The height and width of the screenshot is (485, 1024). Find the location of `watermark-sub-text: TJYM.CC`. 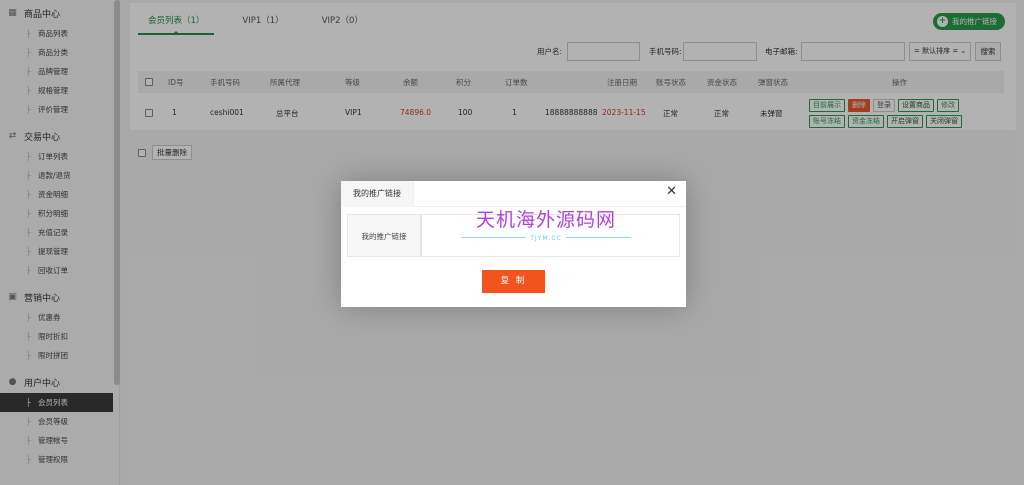

watermark-sub-text: TJYM.CC is located at coordinates (546, 238).